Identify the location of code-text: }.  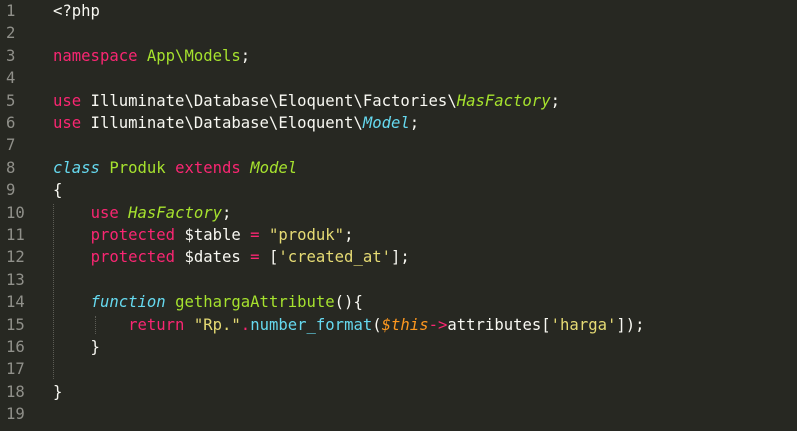
(76, 347).